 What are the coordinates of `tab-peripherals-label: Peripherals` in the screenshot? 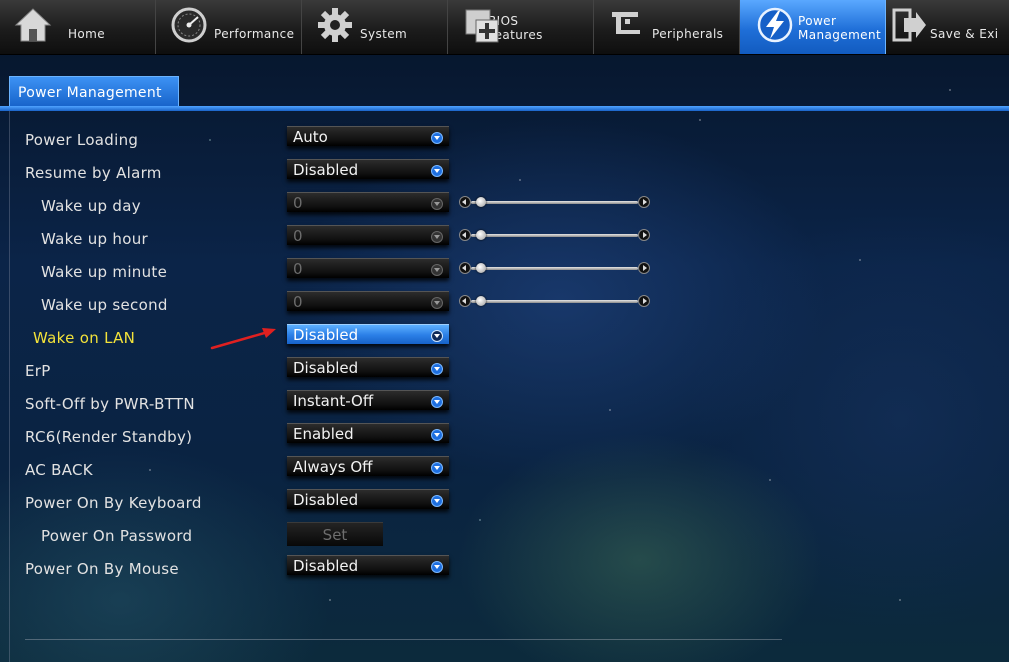 It's located at (688, 34).